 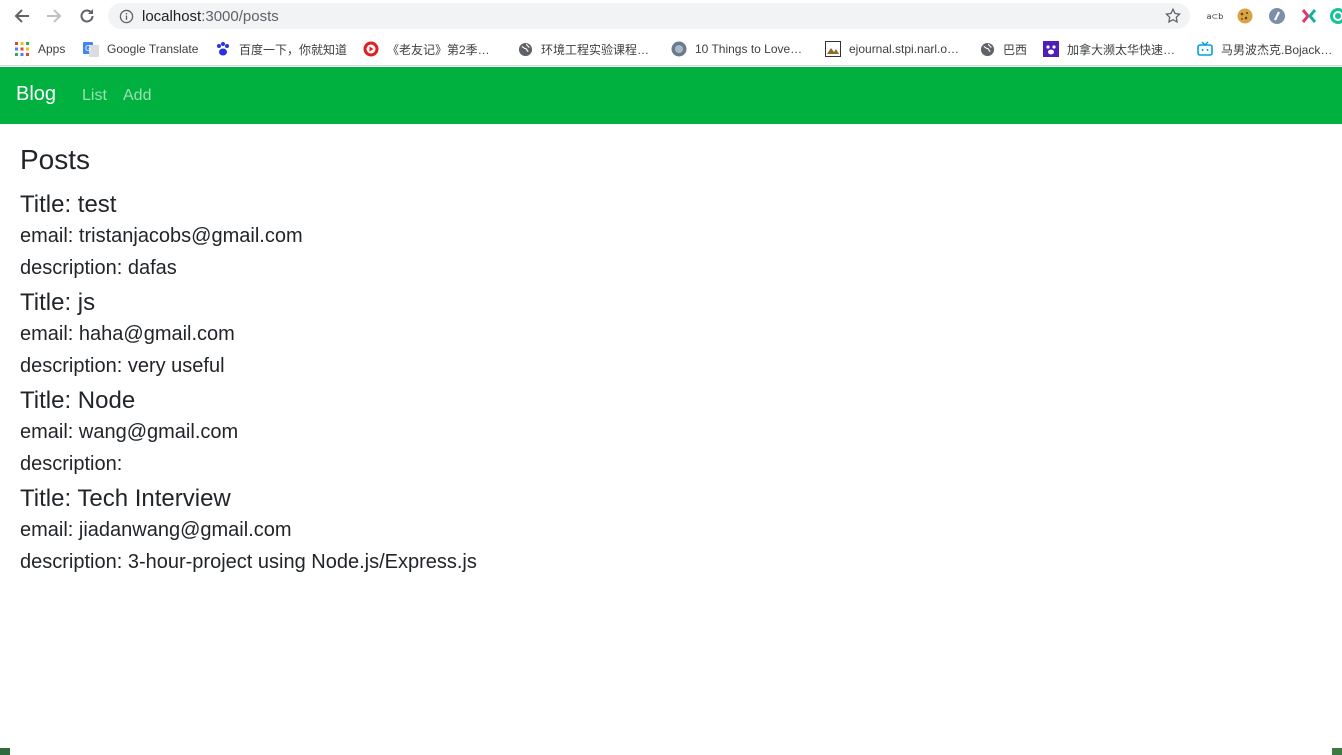 What do you see at coordinates (127, 334) in the screenshot?
I see `post-email: email: haha@gmail.com` at bounding box center [127, 334].